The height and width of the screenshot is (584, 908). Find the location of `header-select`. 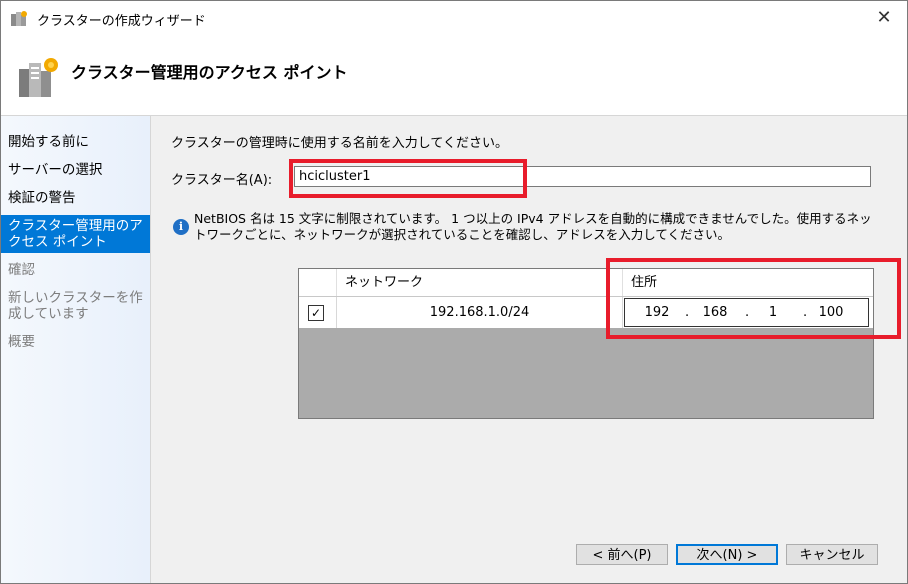

header-select is located at coordinates (318, 282).